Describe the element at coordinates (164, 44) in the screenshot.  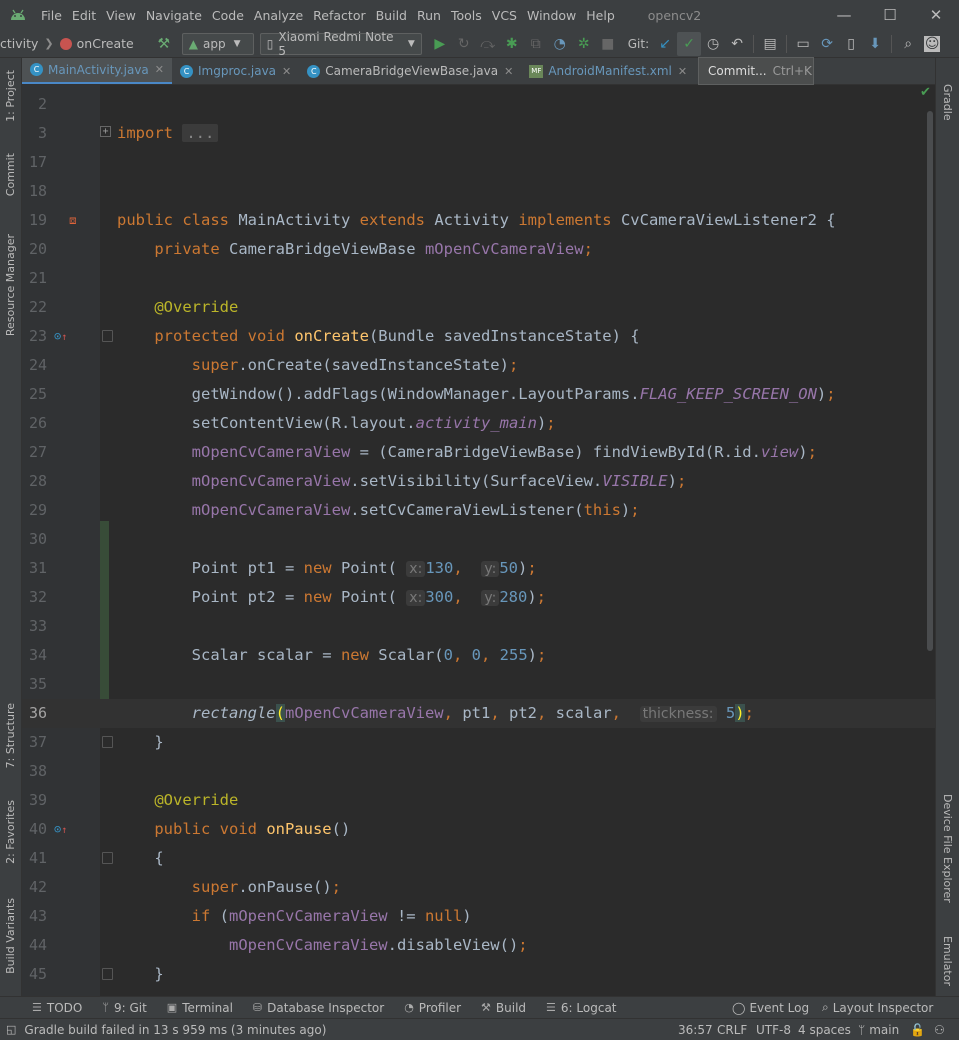
I see `hammer-icon: ⚒` at that location.